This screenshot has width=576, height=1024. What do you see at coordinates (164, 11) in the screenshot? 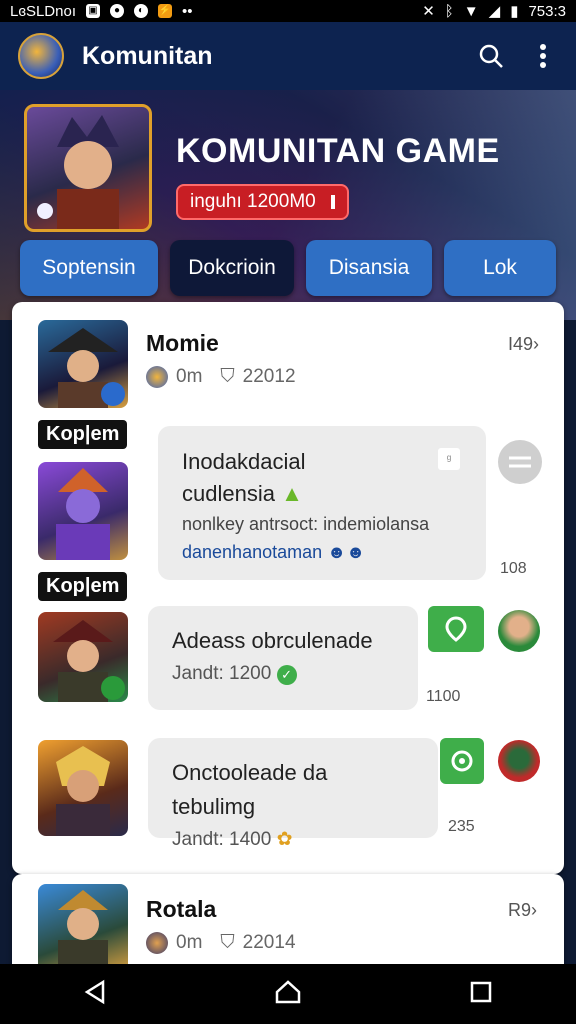
I see `game-icon: ⚡` at bounding box center [164, 11].